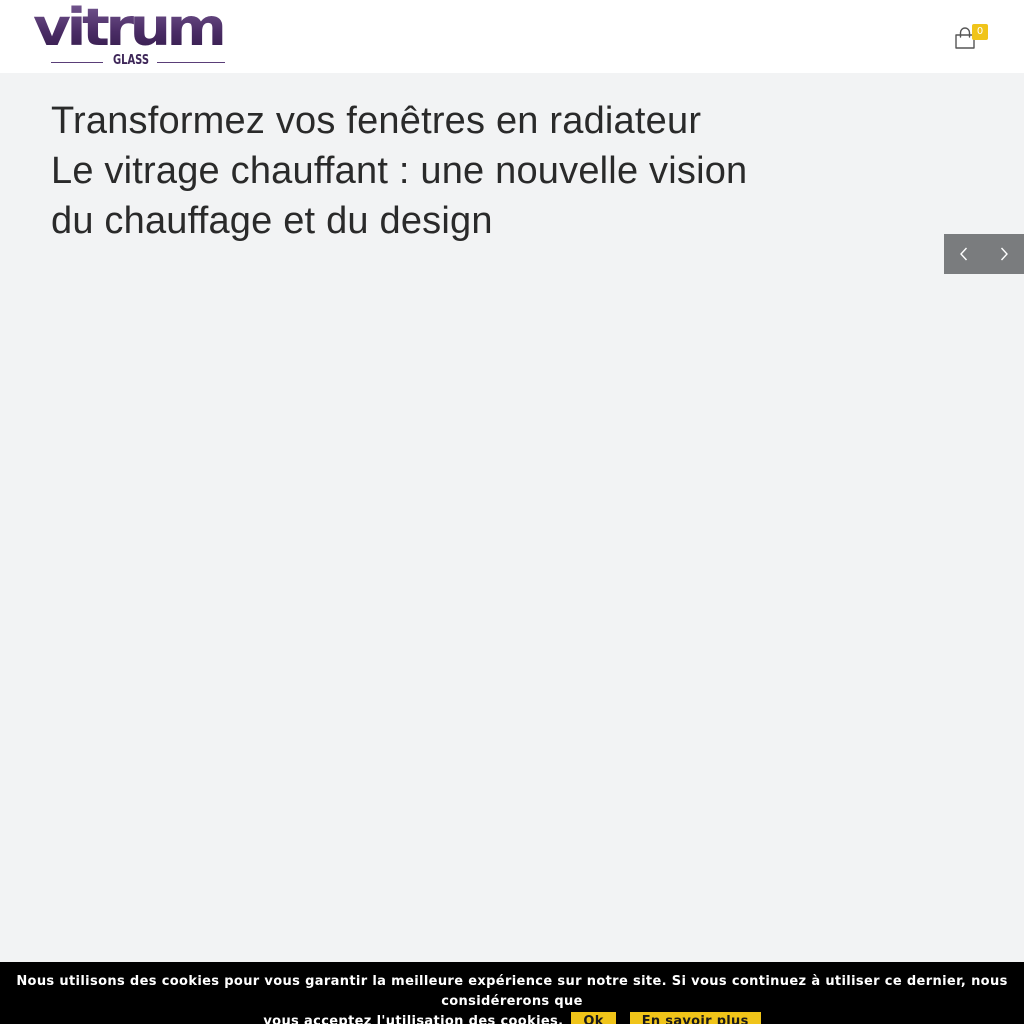 The image size is (1024, 1024). I want to click on vitrum-glass-logo: vitrum GLASS, so click(130, 35).